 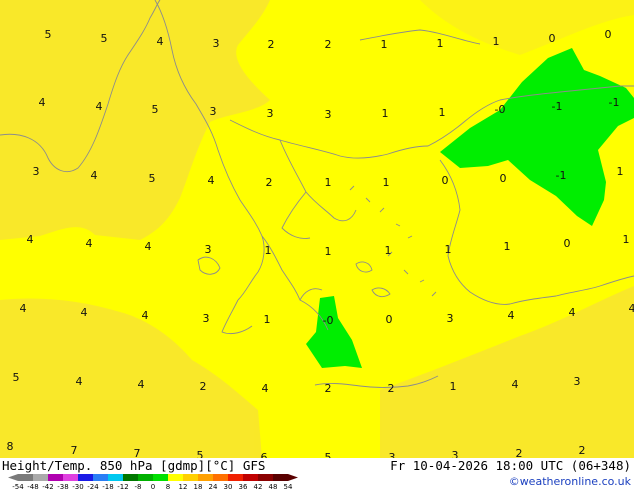 What do you see at coordinates (228, 486) in the screenshot?
I see `color-scale-tick: 30` at bounding box center [228, 486].